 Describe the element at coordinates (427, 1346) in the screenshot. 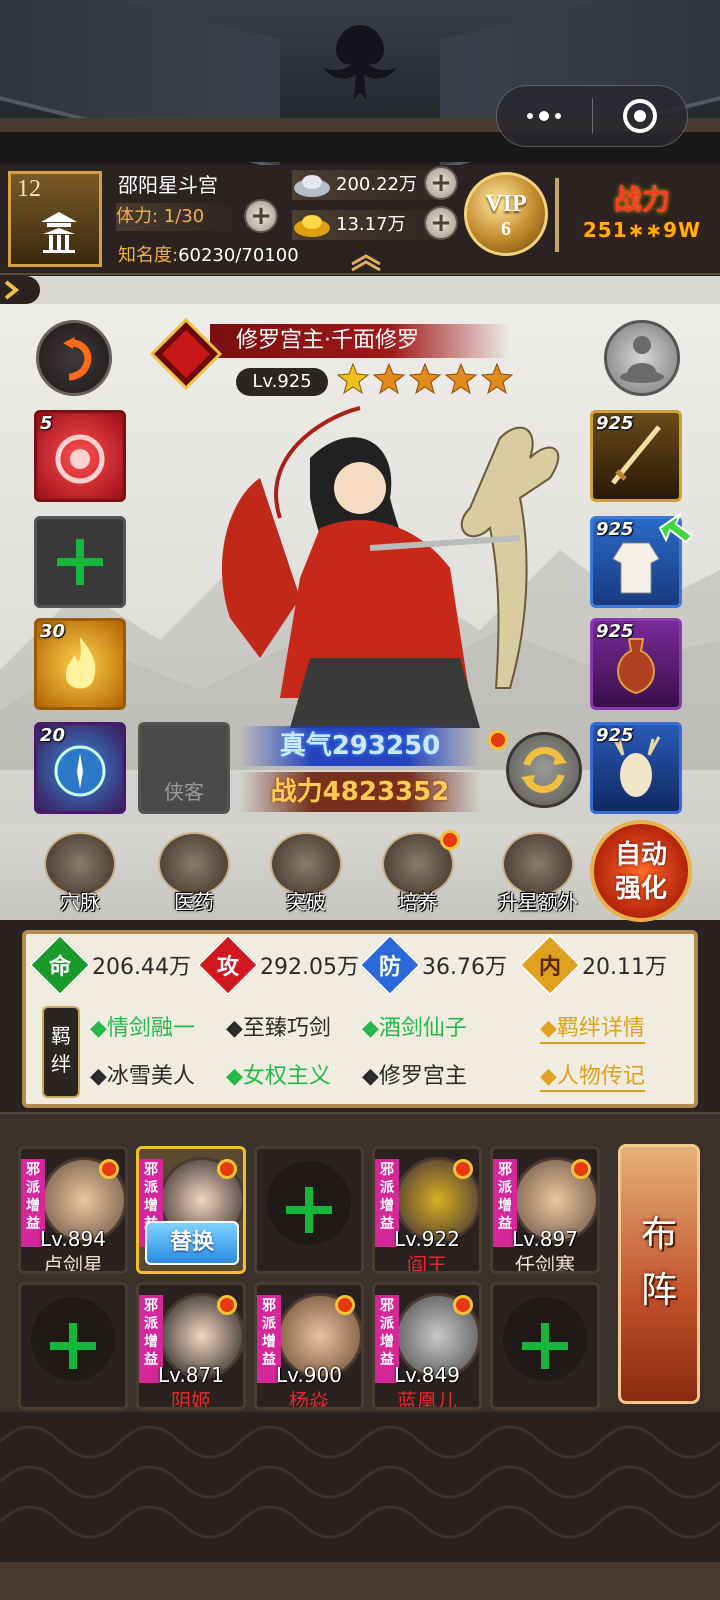

I see `team-member: 邪派增益 Lv.849 蓝凰儿` at that location.